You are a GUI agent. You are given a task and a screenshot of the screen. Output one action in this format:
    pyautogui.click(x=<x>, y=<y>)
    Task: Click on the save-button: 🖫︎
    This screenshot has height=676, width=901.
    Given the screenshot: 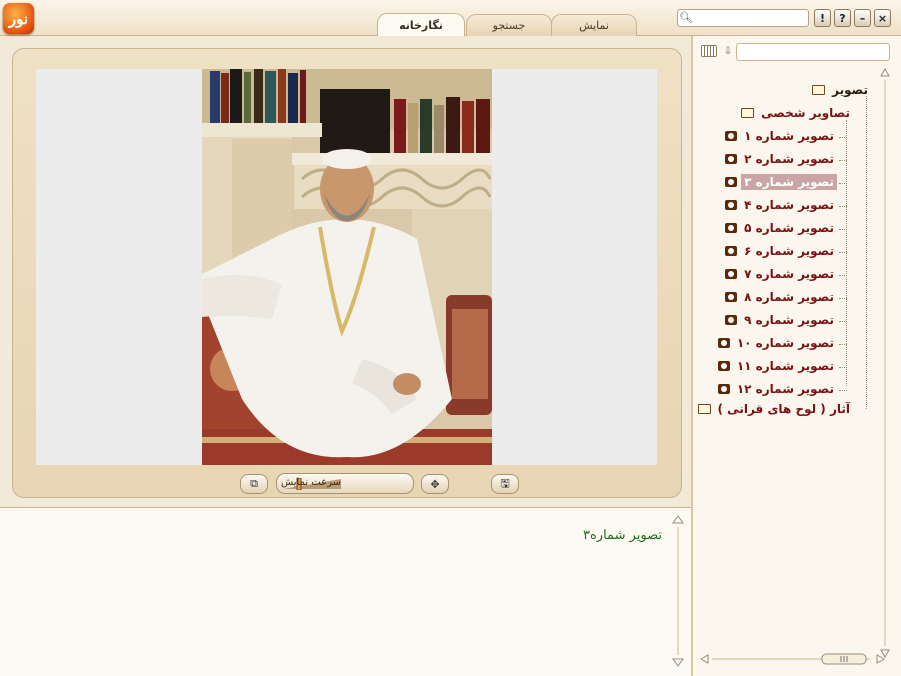 What is the action you would take?
    pyautogui.click(x=505, y=484)
    